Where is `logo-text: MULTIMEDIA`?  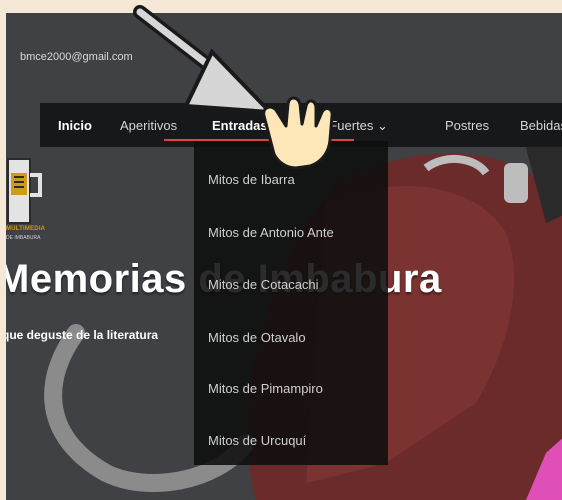 logo-text: MULTIMEDIA is located at coordinates (26, 229).